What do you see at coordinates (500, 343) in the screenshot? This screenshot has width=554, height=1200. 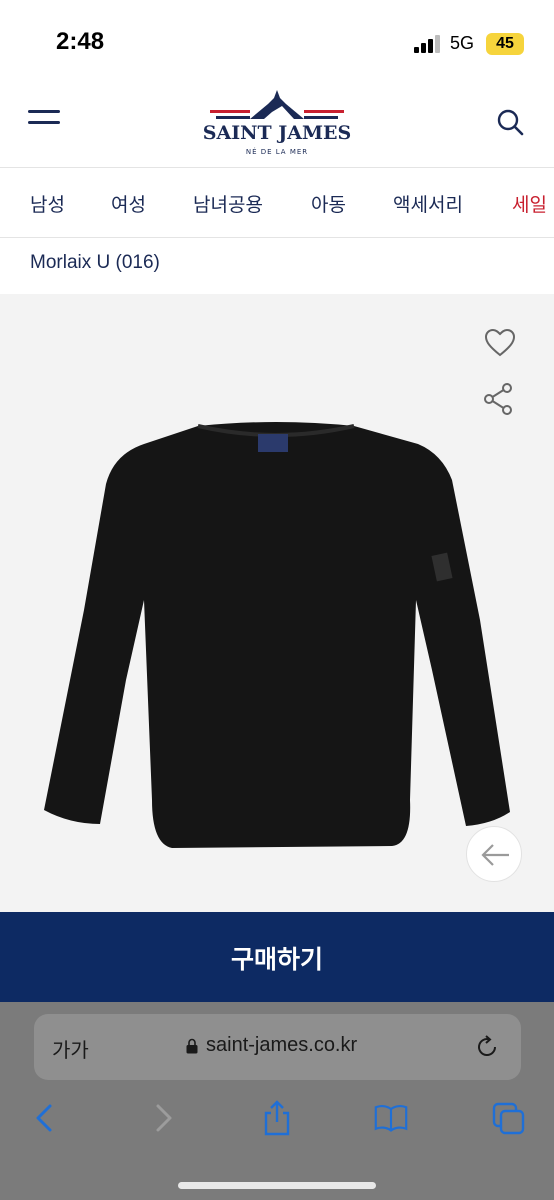 I see `heart-icon` at bounding box center [500, 343].